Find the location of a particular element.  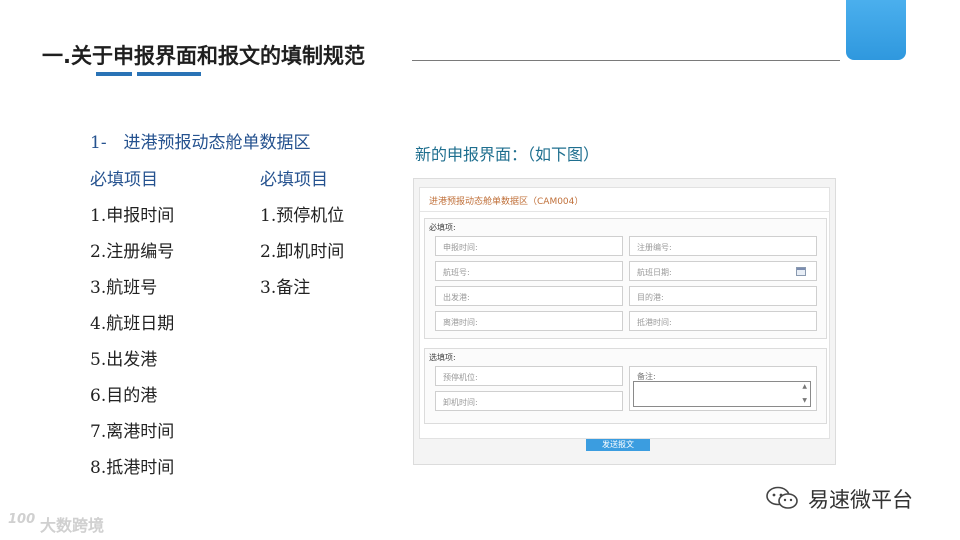

unload-time-field: 卸机时间: is located at coordinates (529, 401).